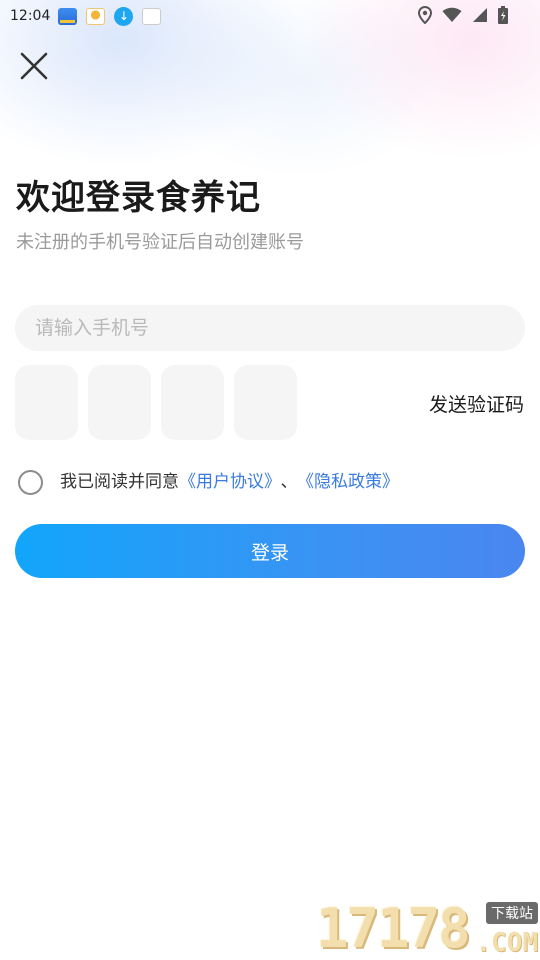 The image size is (540, 960). Describe the element at coordinates (138, 198) in the screenshot. I see `page-title: 欢迎登录食养记` at that location.